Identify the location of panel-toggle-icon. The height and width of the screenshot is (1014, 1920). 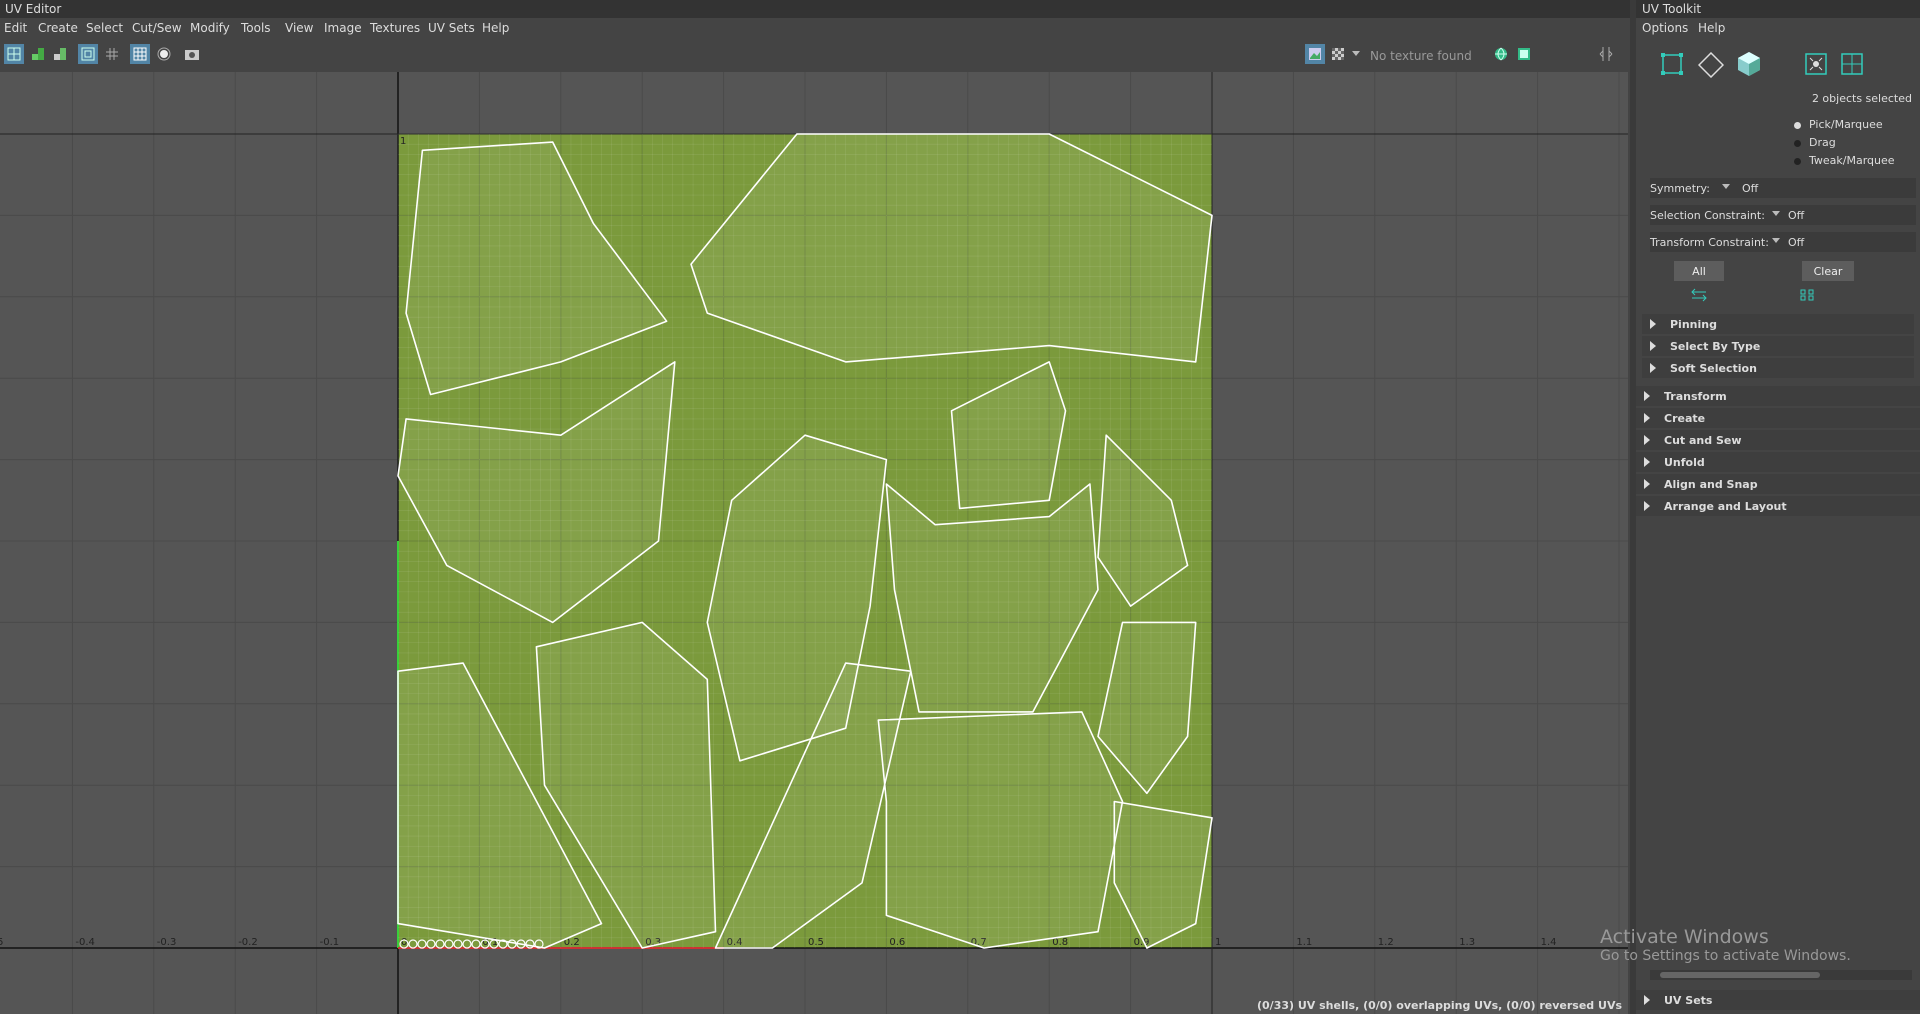
(1606, 54).